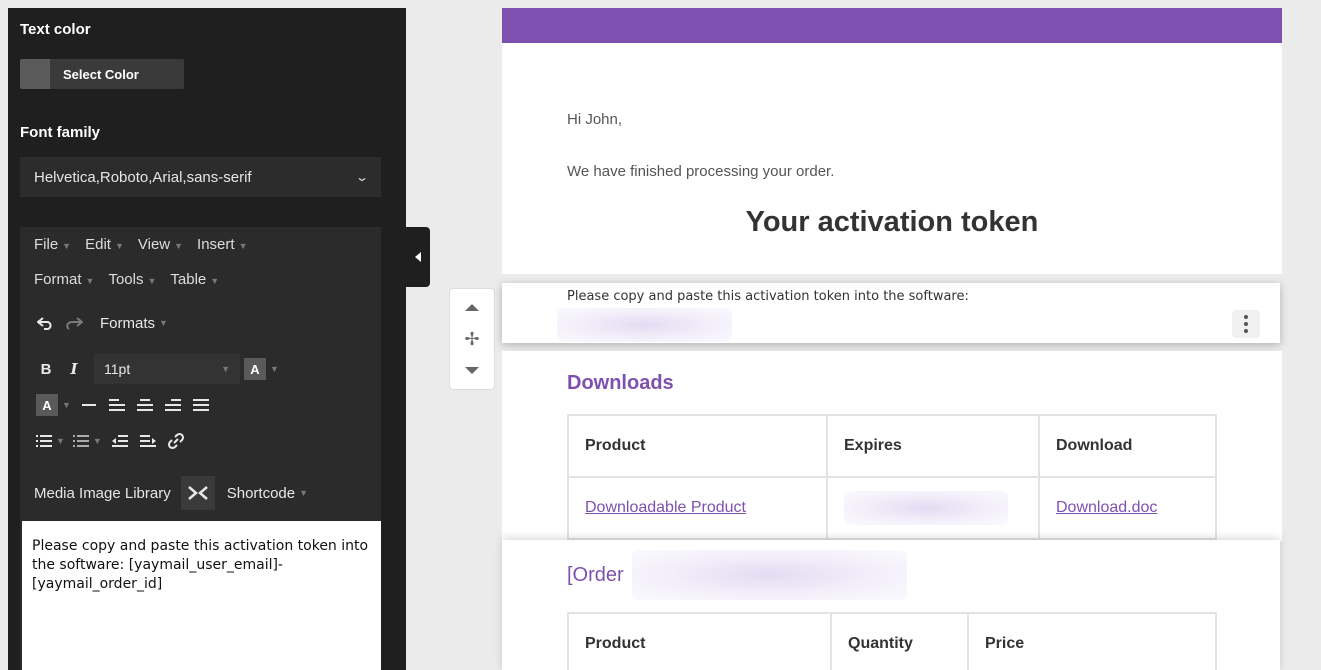 This screenshot has height=670, width=1321. I want to click on shortcode-dropdown: Shortcode ▼, so click(267, 493).